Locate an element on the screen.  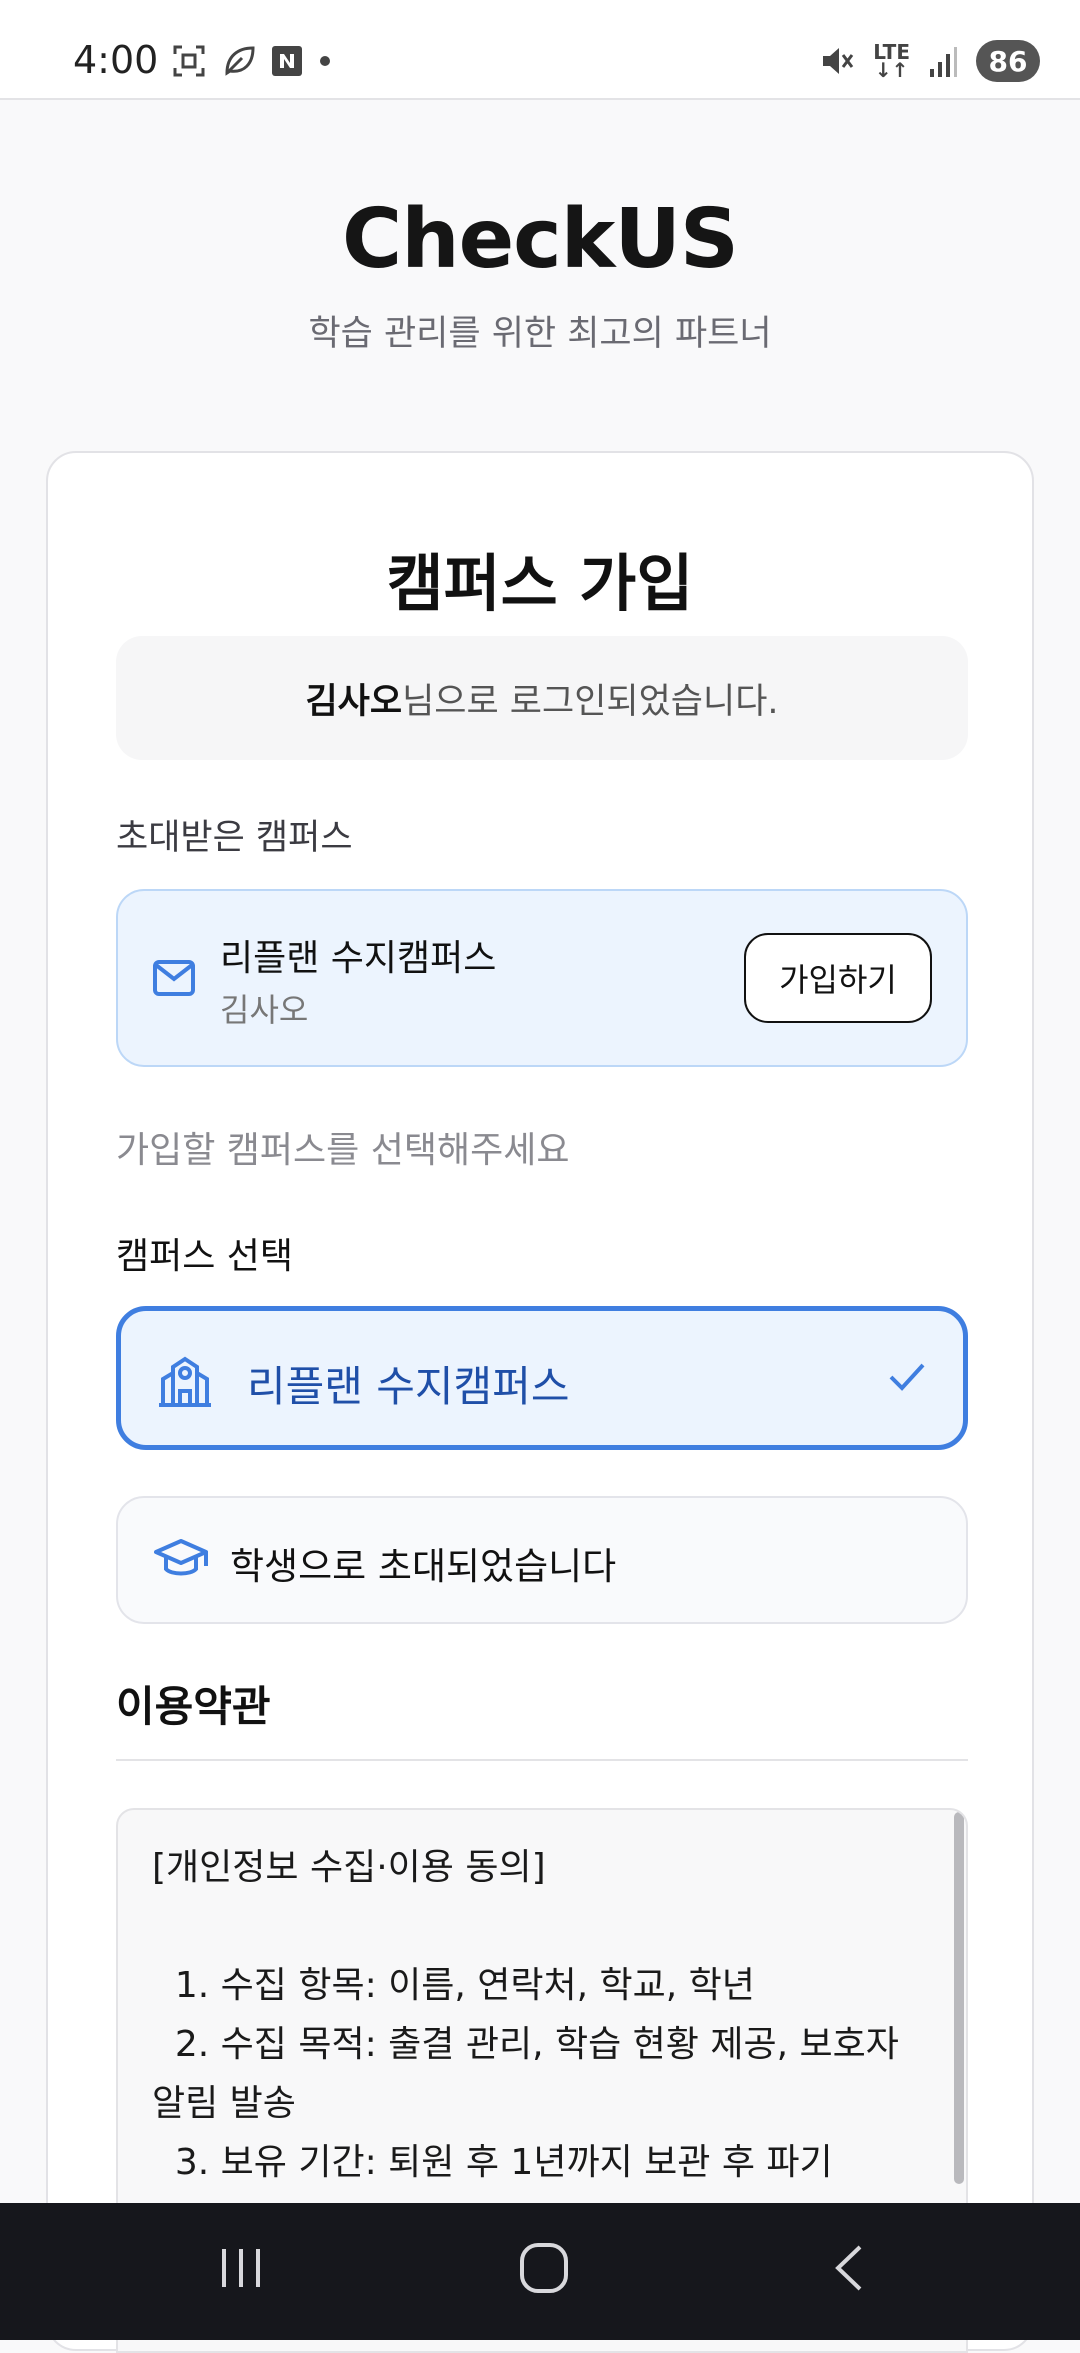
campus-option-selected: 리플랜 수지캠퍼스 is located at coordinates (542, 1378).